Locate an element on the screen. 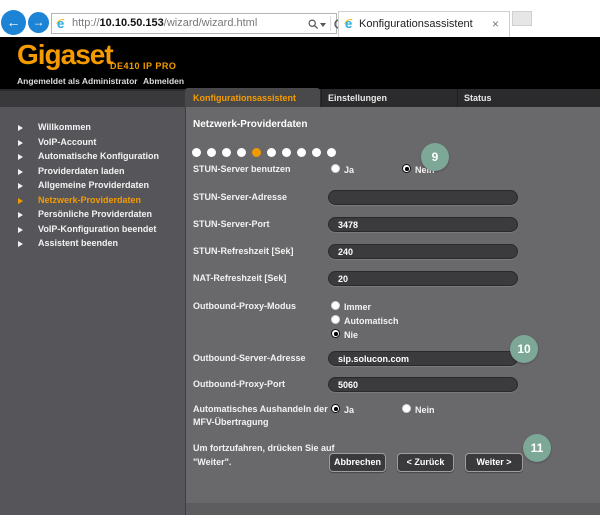 Image resolution: width=600 pixels, height=515 pixels. nat-refresh-input is located at coordinates (423, 278).